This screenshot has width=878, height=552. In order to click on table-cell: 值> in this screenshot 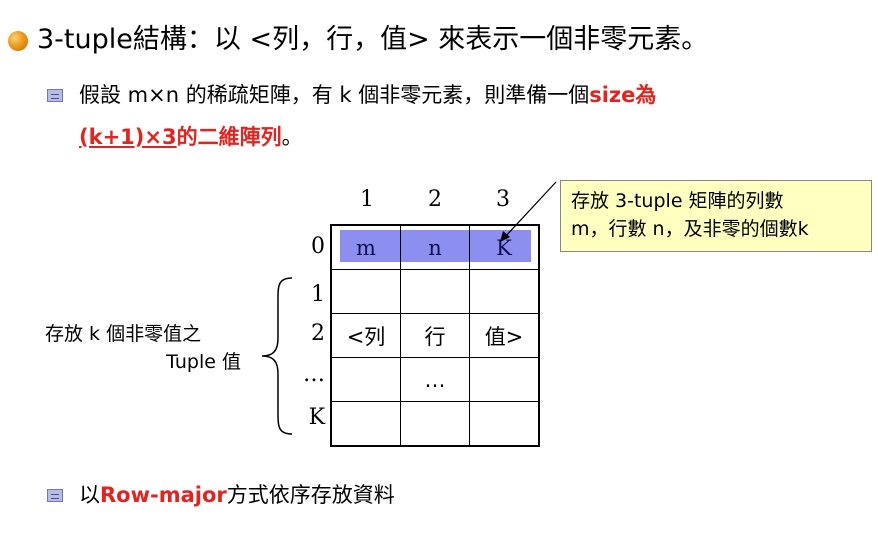, I will do `click(504, 335)`.